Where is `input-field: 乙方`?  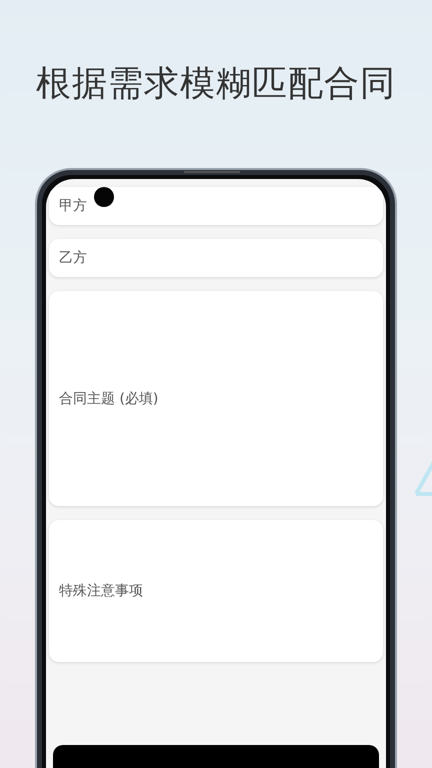 input-field: 乙方 is located at coordinates (216, 258).